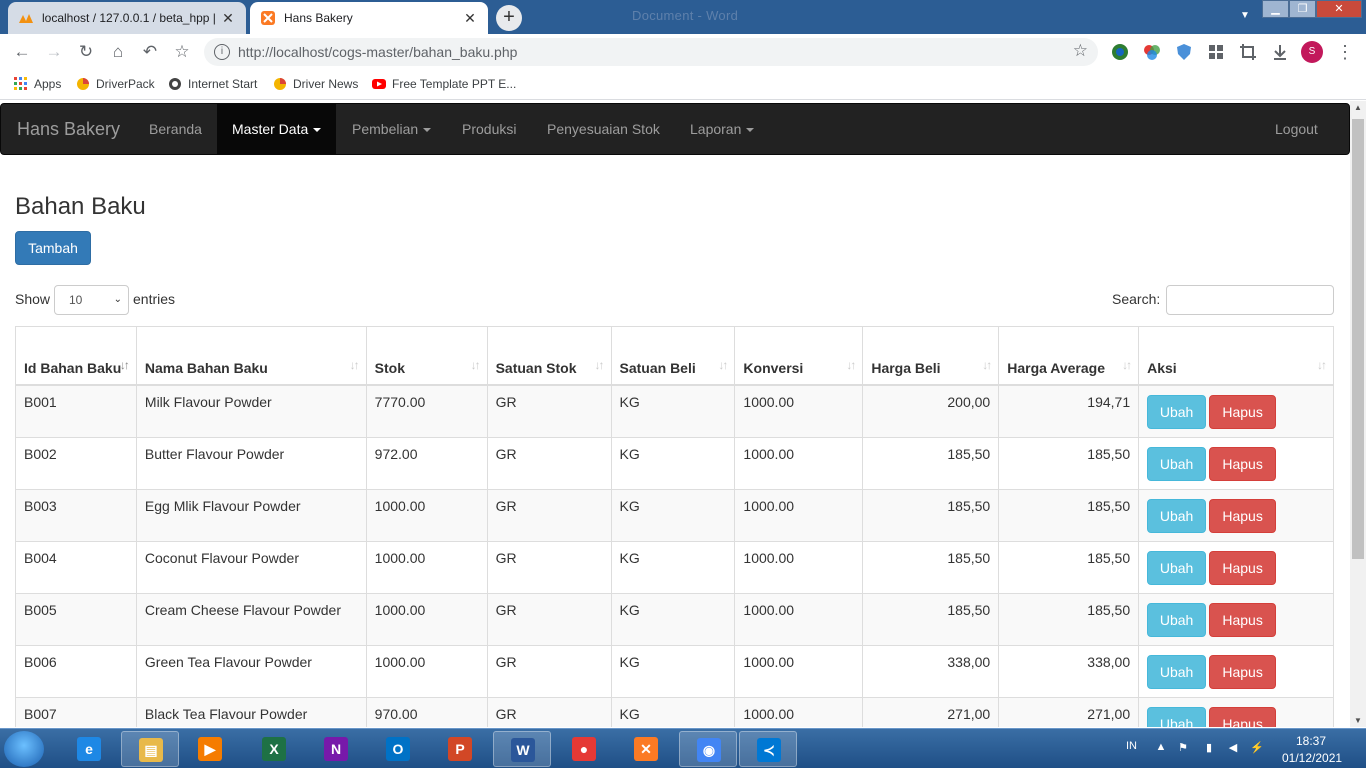  What do you see at coordinates (274, 749) in the screenshot?
I see `taskbar-app-button: X` at bounding box center [274, 749].